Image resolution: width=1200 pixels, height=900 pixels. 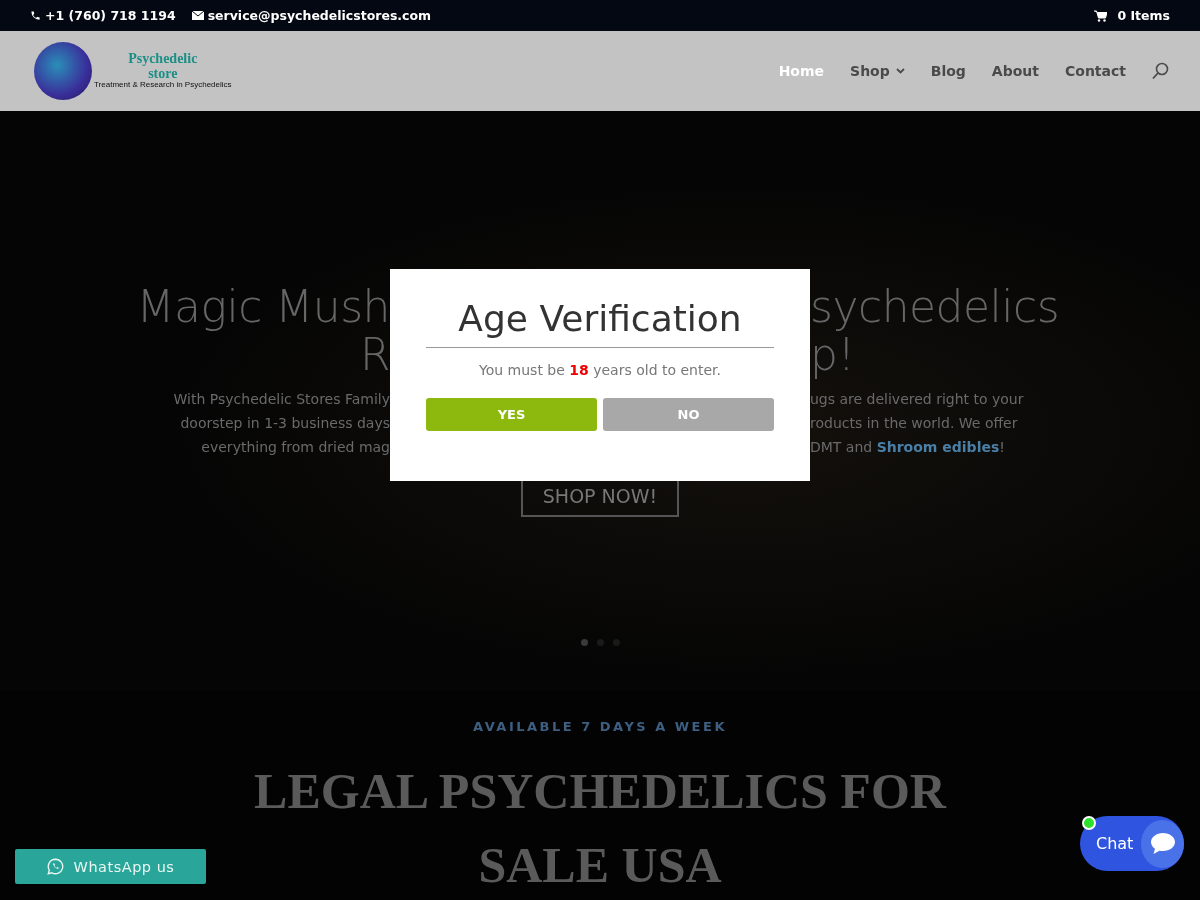 What do you see at coordinates (832, 355) in the screenshot?
I see `hero-title: p!` at bounding box center [832, 355].